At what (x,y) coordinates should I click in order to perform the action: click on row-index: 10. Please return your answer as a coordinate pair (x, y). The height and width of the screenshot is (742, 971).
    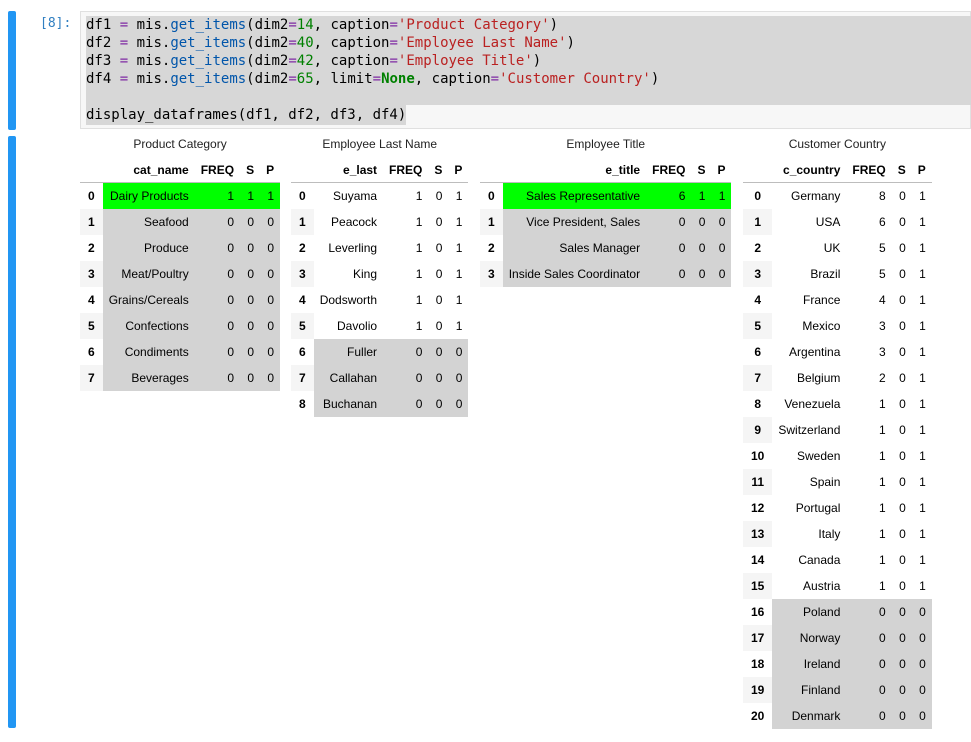
    Looking at the image, I should click on (758, 456).